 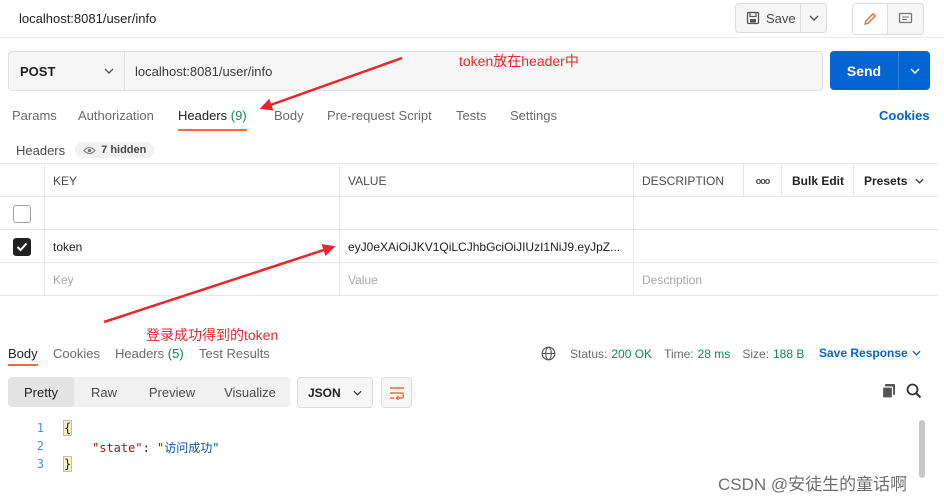 I want to click on annotation-header-note: token放在header中, so click(x=519, y=61).